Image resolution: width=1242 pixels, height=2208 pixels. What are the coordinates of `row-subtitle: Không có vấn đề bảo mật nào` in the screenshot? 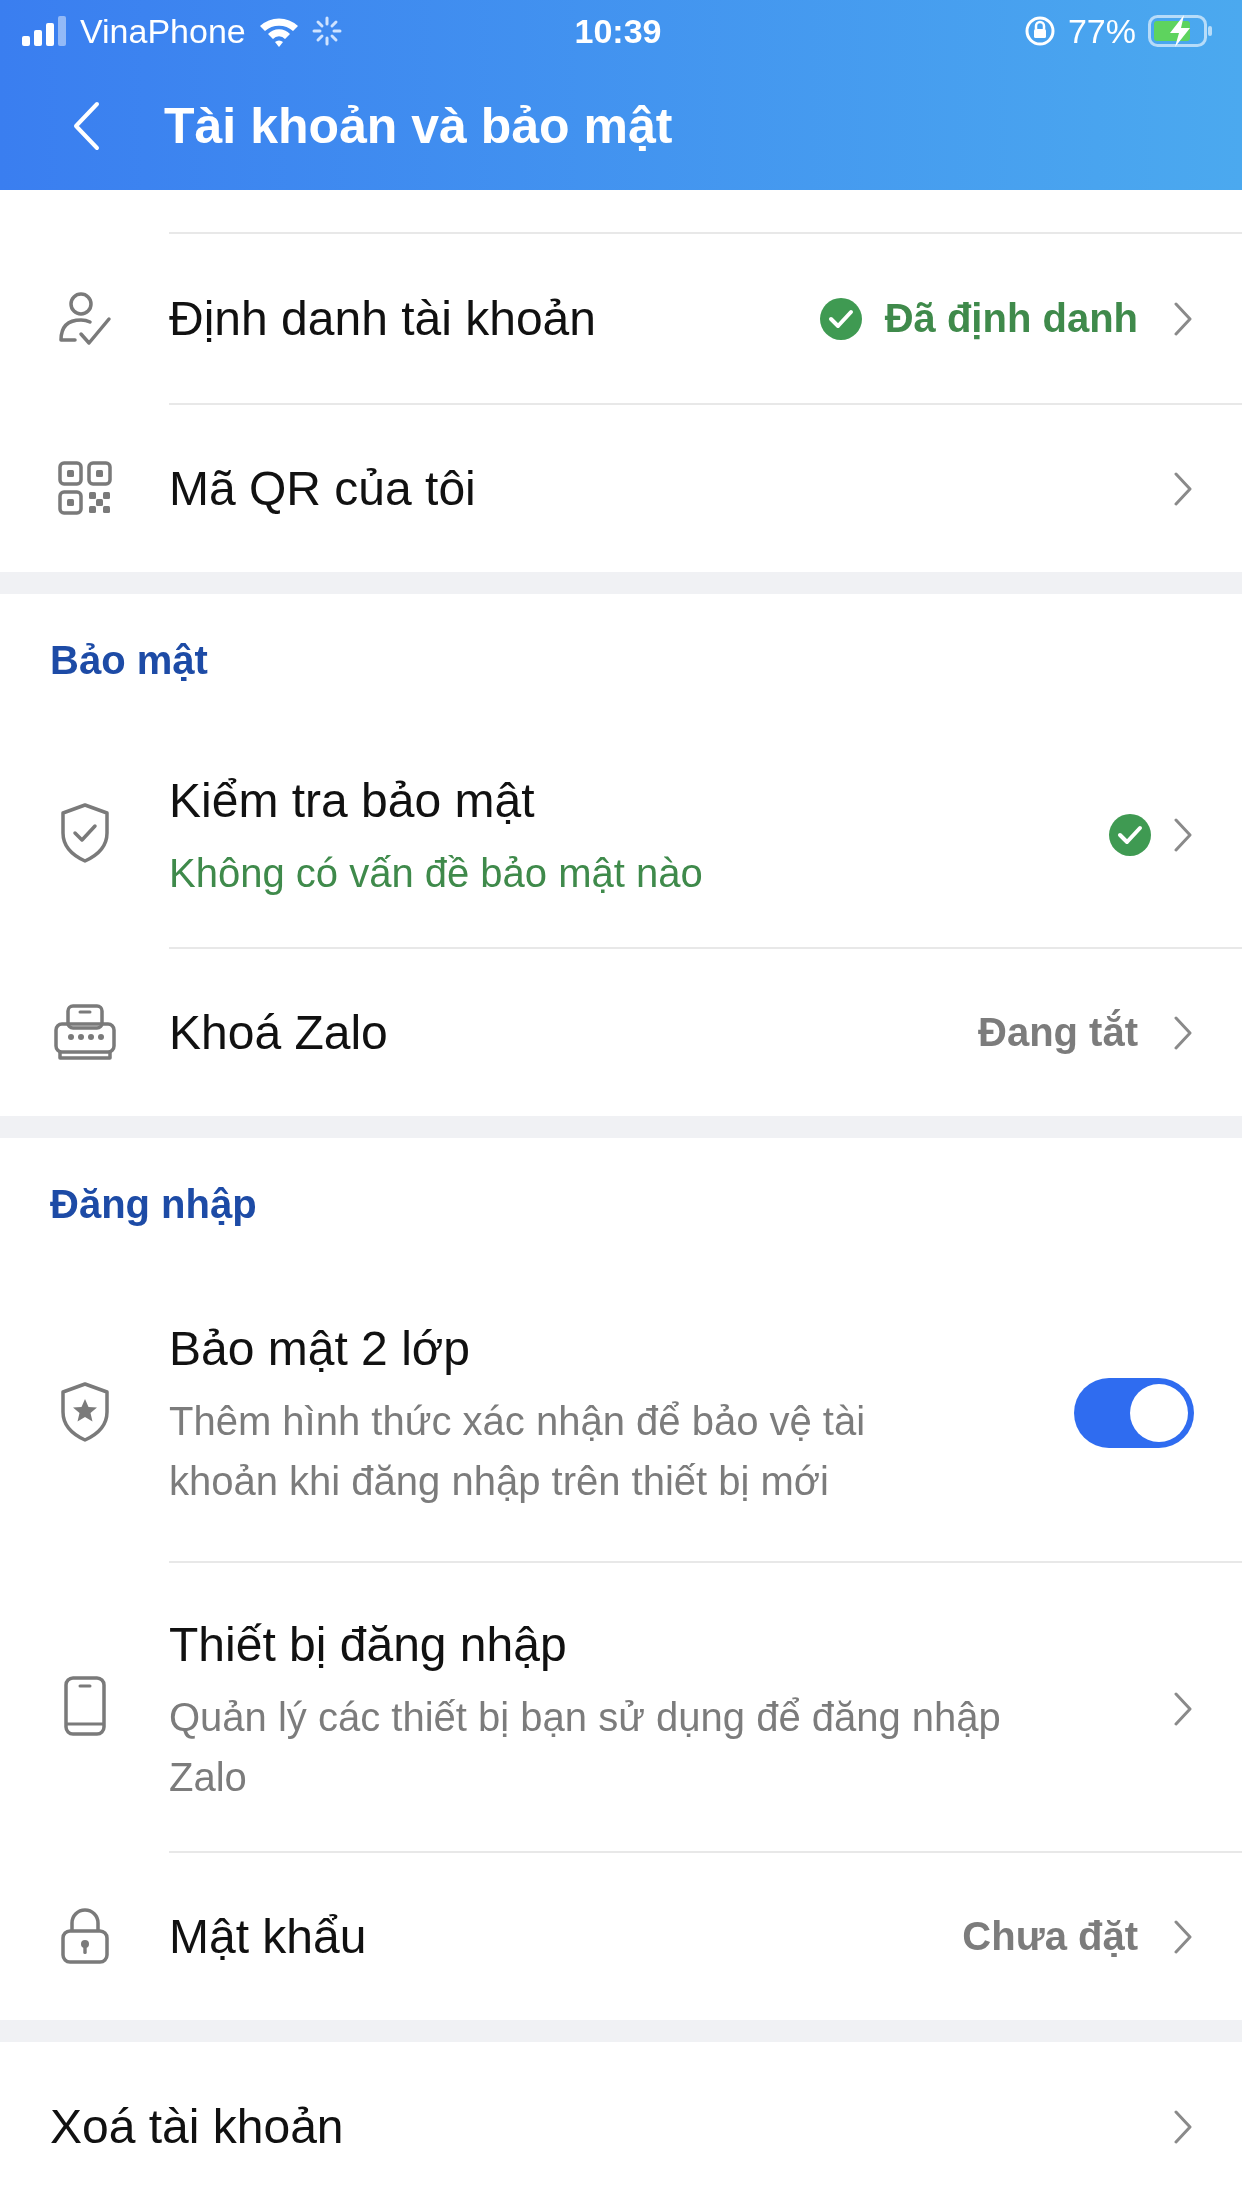 It's located at (436, 873).